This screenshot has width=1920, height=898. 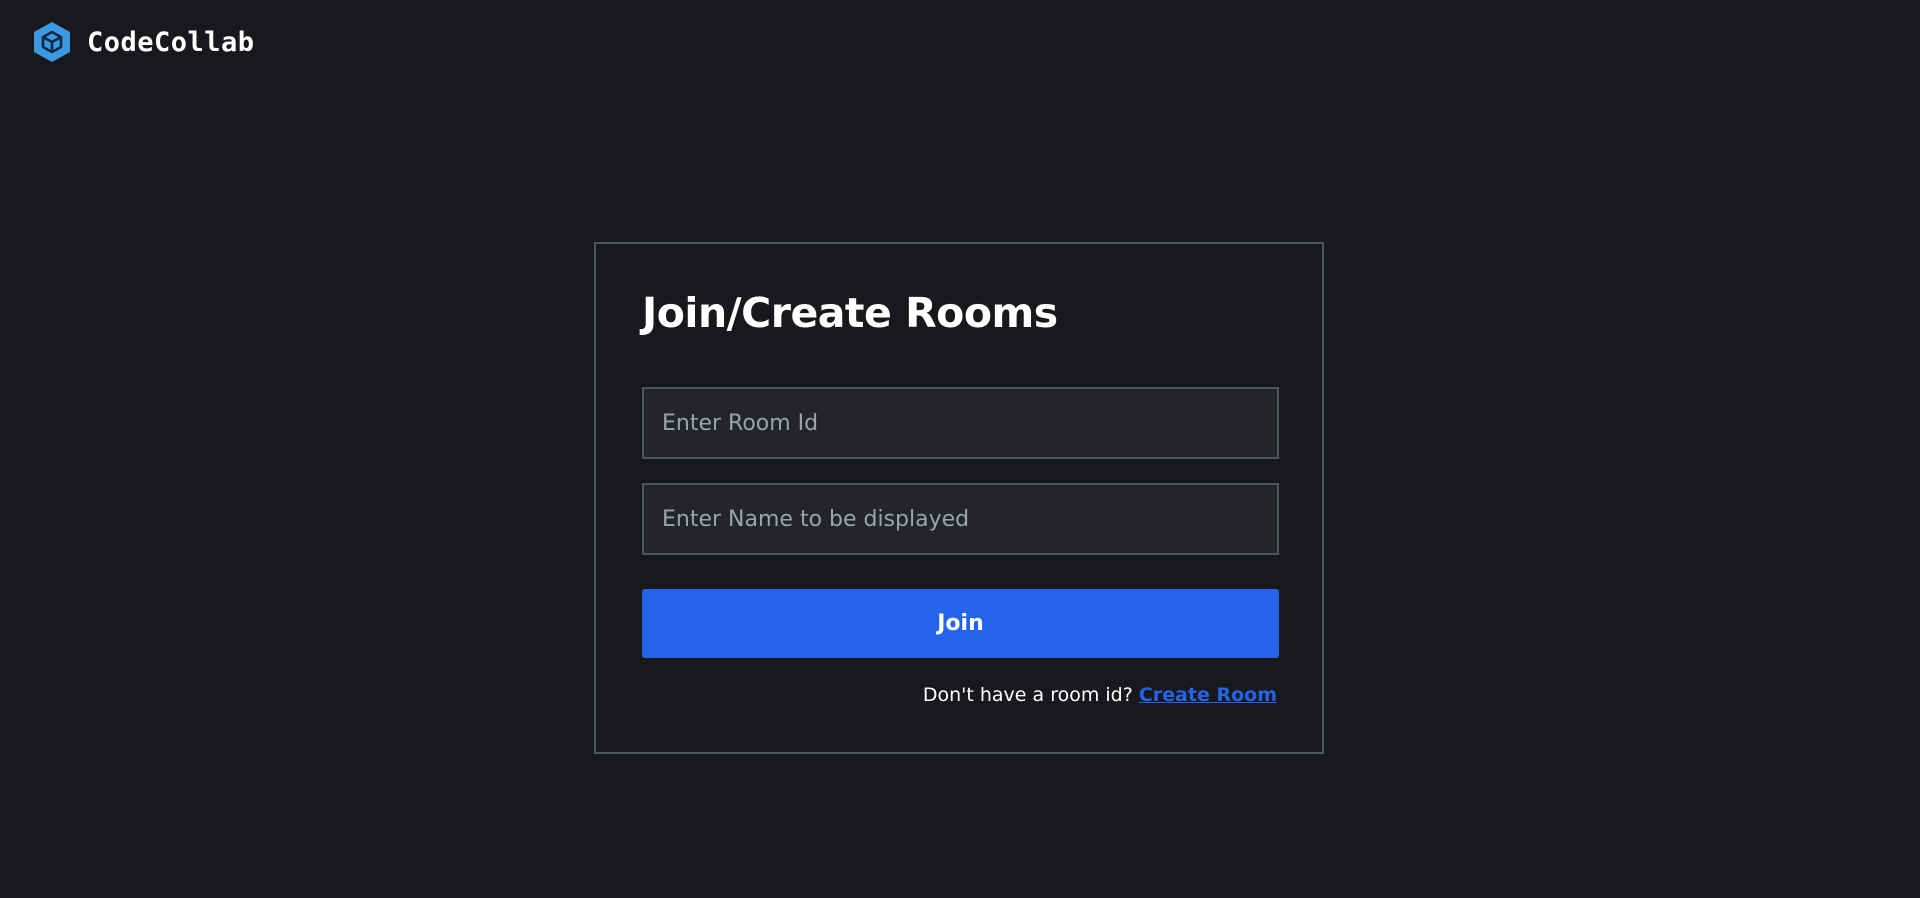 I want to click on app-header: CodeCollab, so click(x=144, y=42).